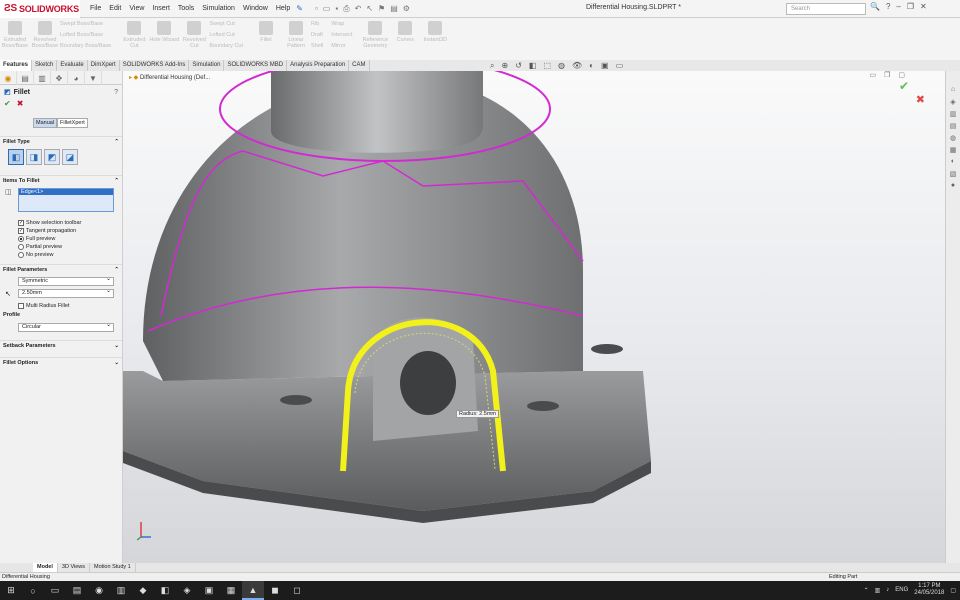 The width and height of the screenshot is (960, 600). Describe the element at coordinates (866, 590) in the screenshot. I see `tray-up-icon: ⌃` at that location.